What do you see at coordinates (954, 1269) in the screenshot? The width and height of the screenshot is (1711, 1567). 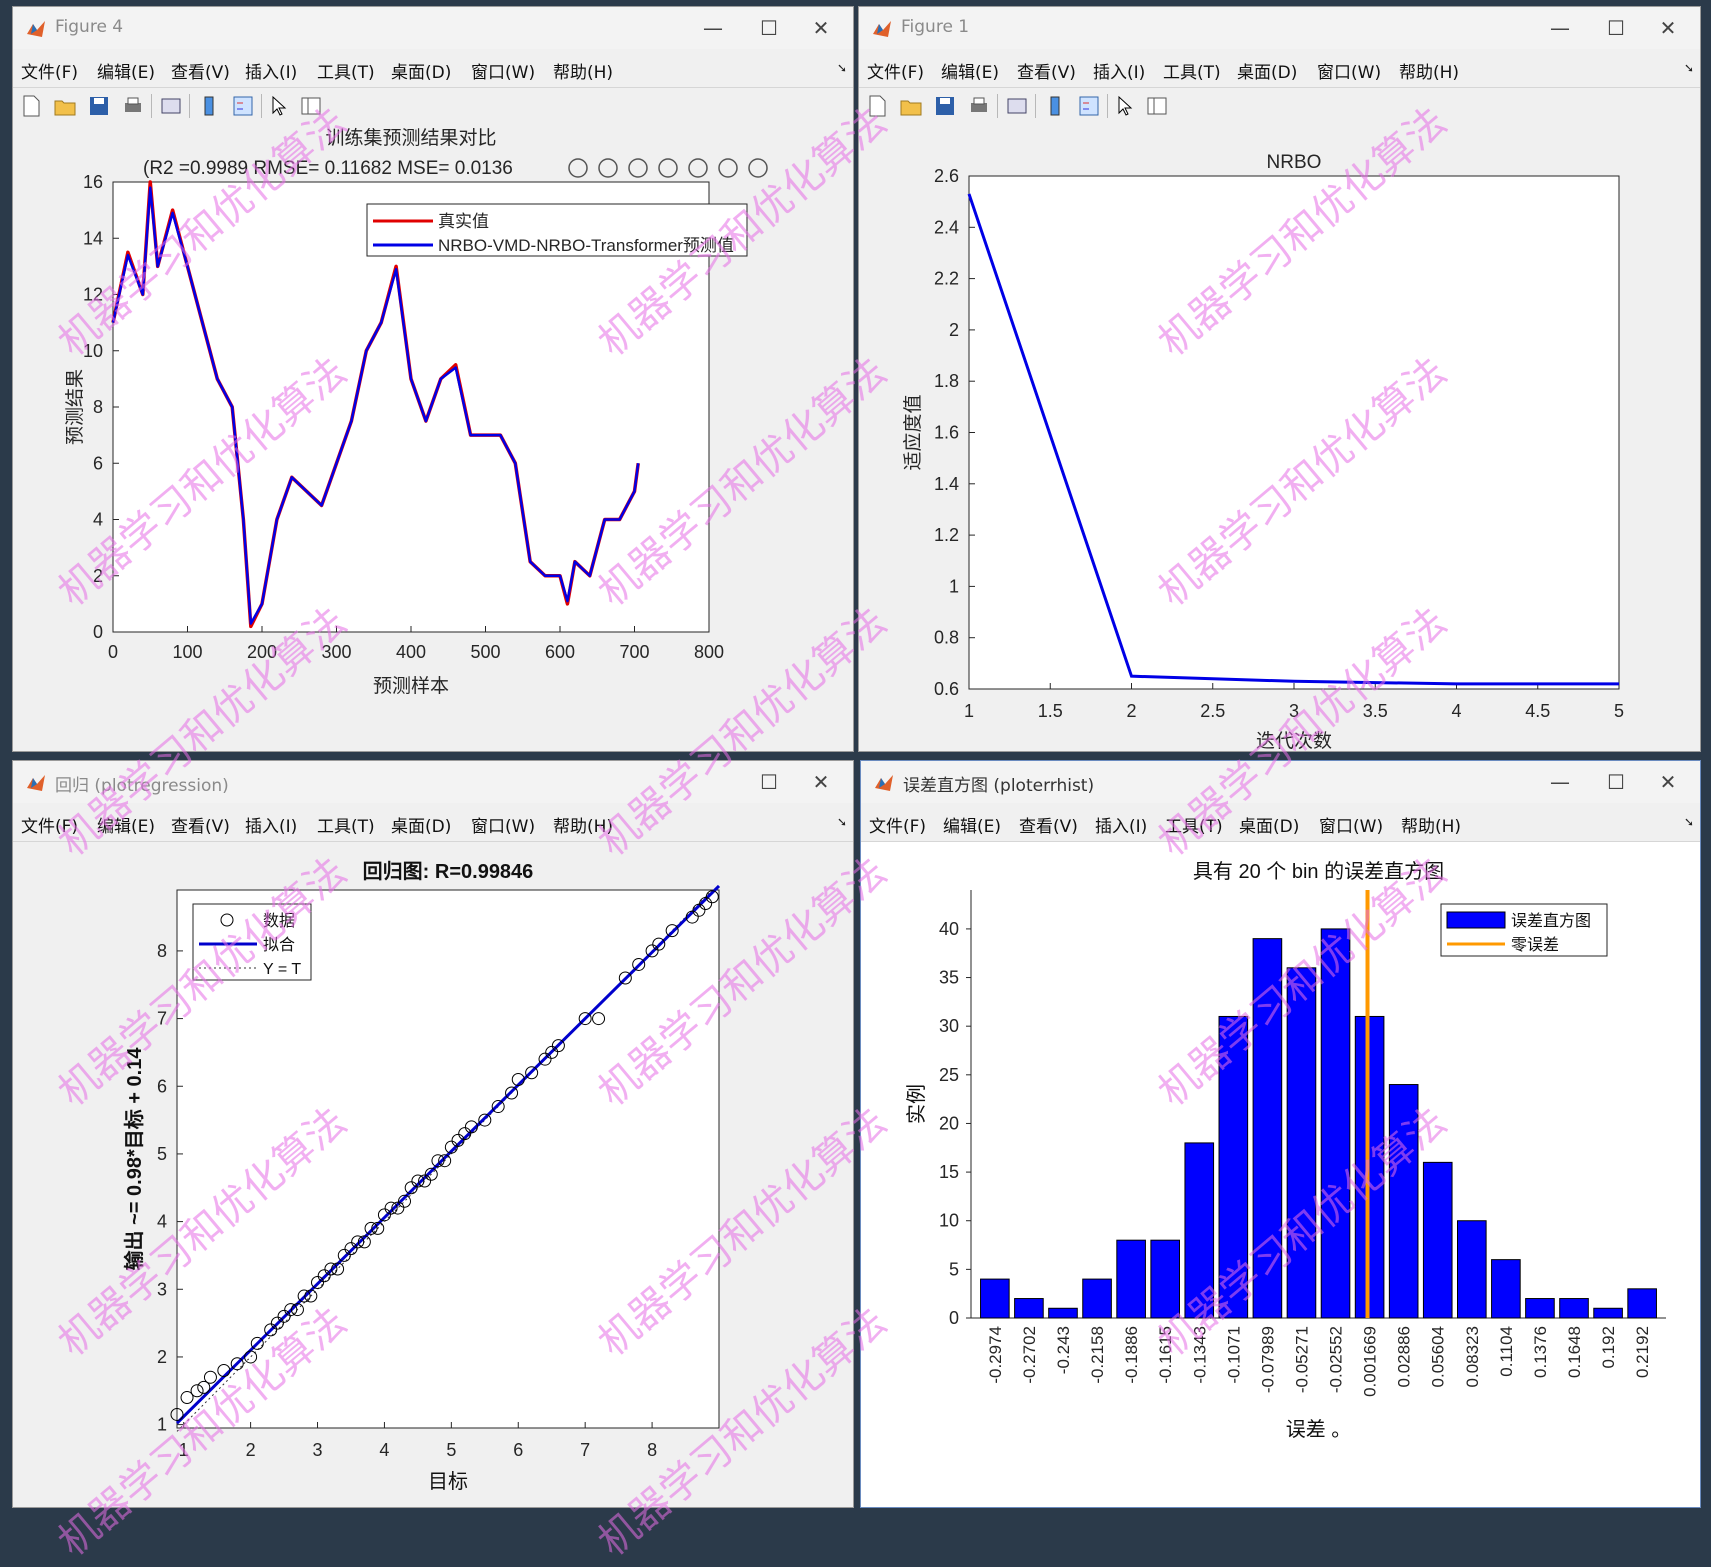 I see `y-tick-label: 5` at bounding box center [954, 1269].